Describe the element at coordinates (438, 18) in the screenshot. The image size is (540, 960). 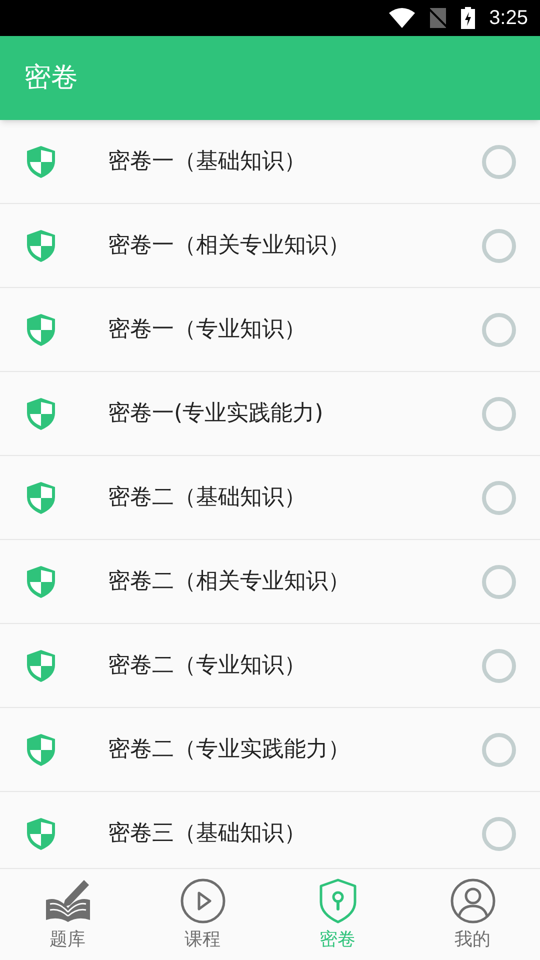
I see `no-sim-icon` at that location.